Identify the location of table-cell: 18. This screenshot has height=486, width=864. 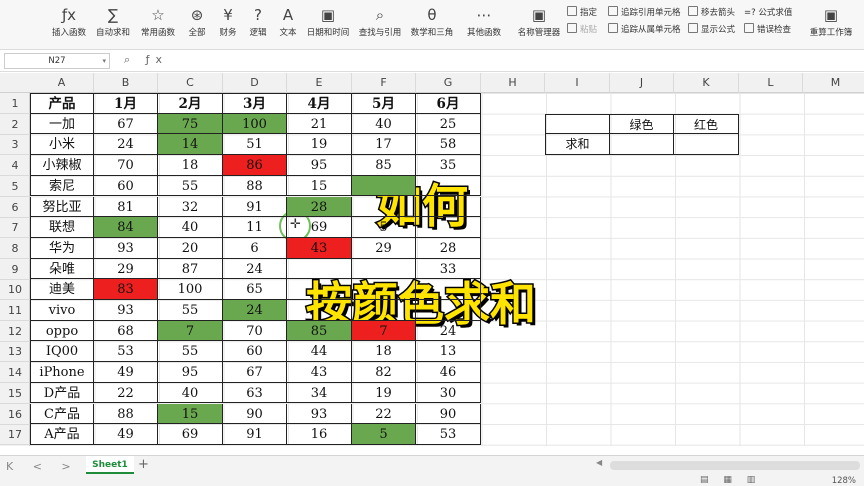
(190, 165).